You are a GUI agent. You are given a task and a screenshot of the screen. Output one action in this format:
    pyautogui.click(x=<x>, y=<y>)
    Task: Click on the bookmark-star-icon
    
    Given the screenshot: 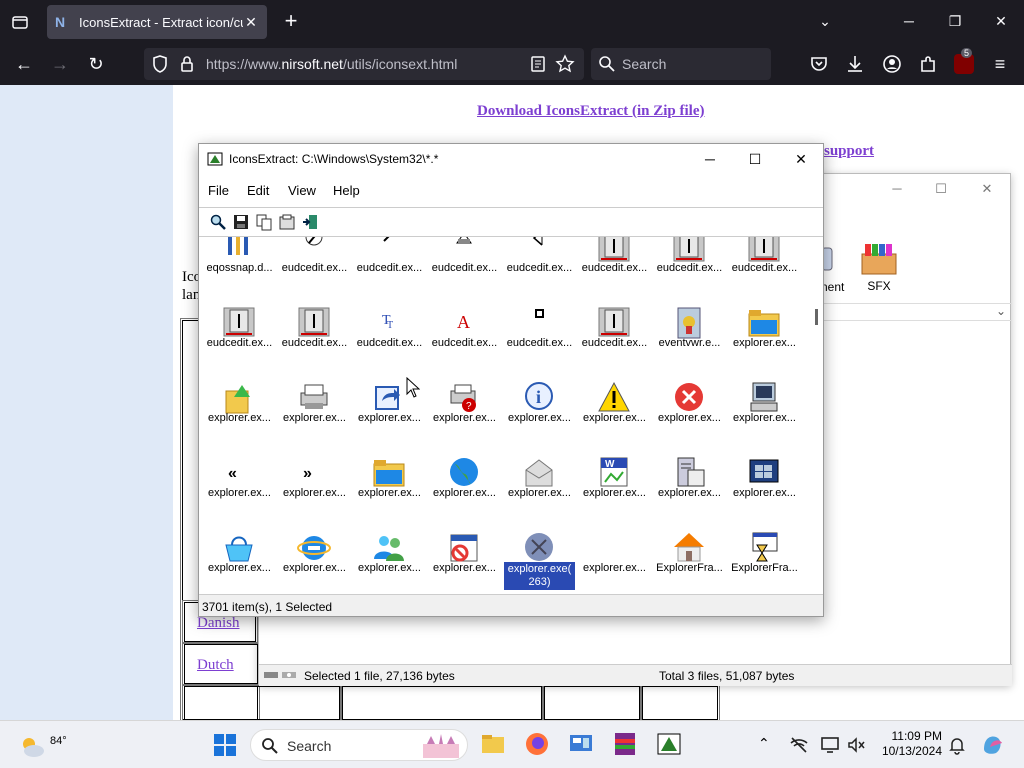 What is the action you would take?
    pyautogui.click(x=565, y=64)
    